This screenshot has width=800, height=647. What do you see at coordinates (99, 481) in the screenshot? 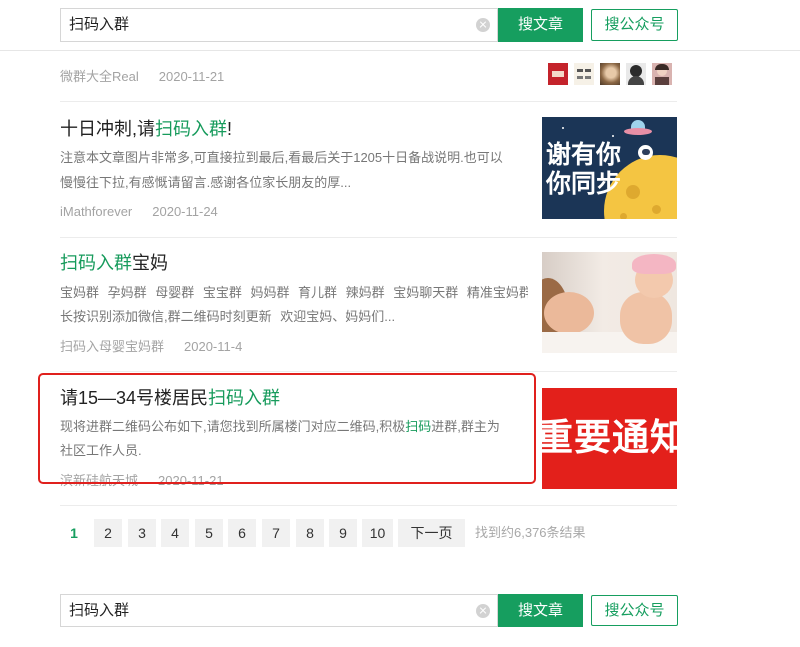
I see `result-source: 滨新硅航天城` at bounding box center [99, 481].